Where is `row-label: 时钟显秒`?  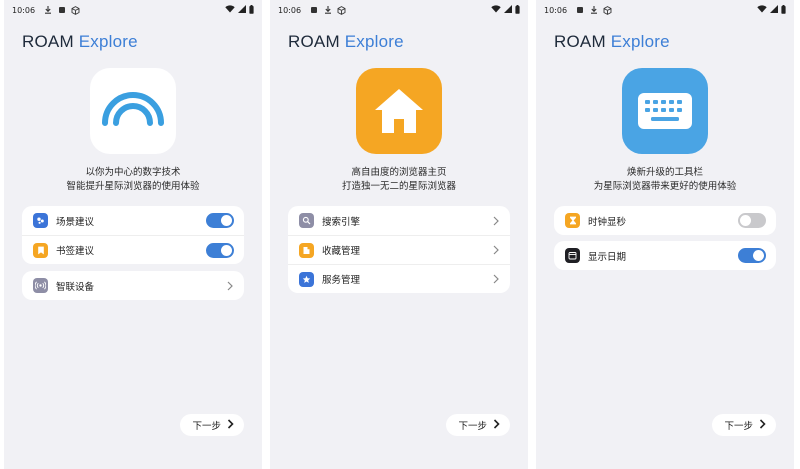 row-label: 时钟显秒 is located at coordinates (607, 222).